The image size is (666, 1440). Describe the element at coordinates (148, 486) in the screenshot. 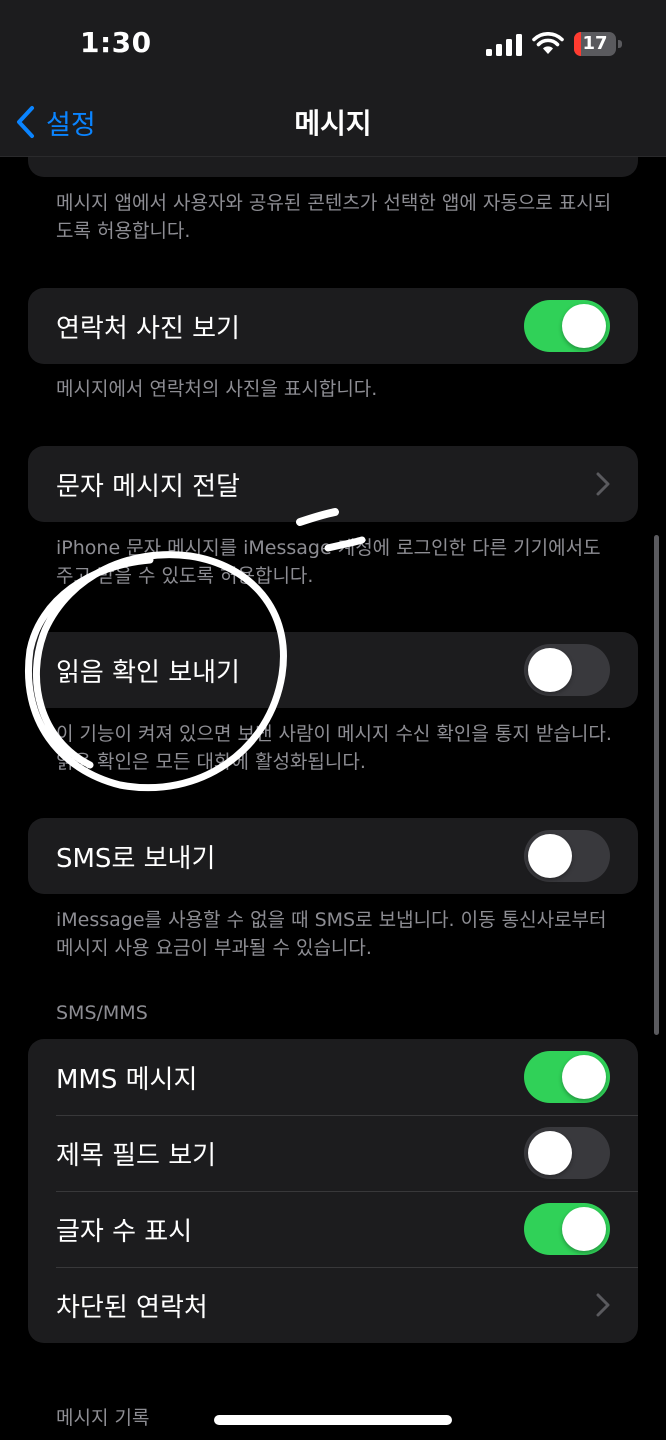

I see `text-forwarding-label: 문자 메시지 전달` at that location.